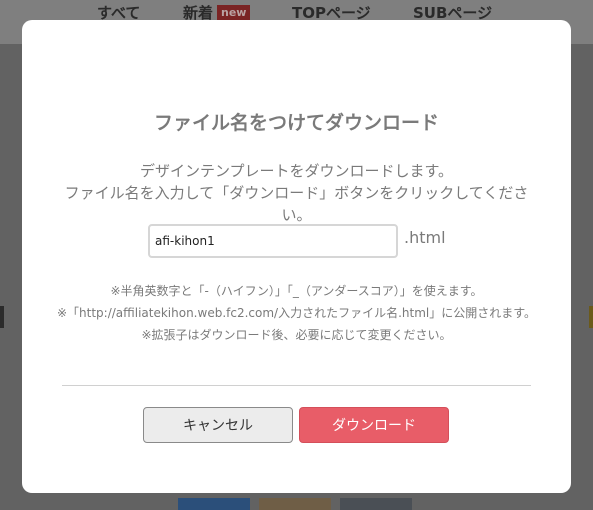  I want to click on filename-input, so click(273, 241).